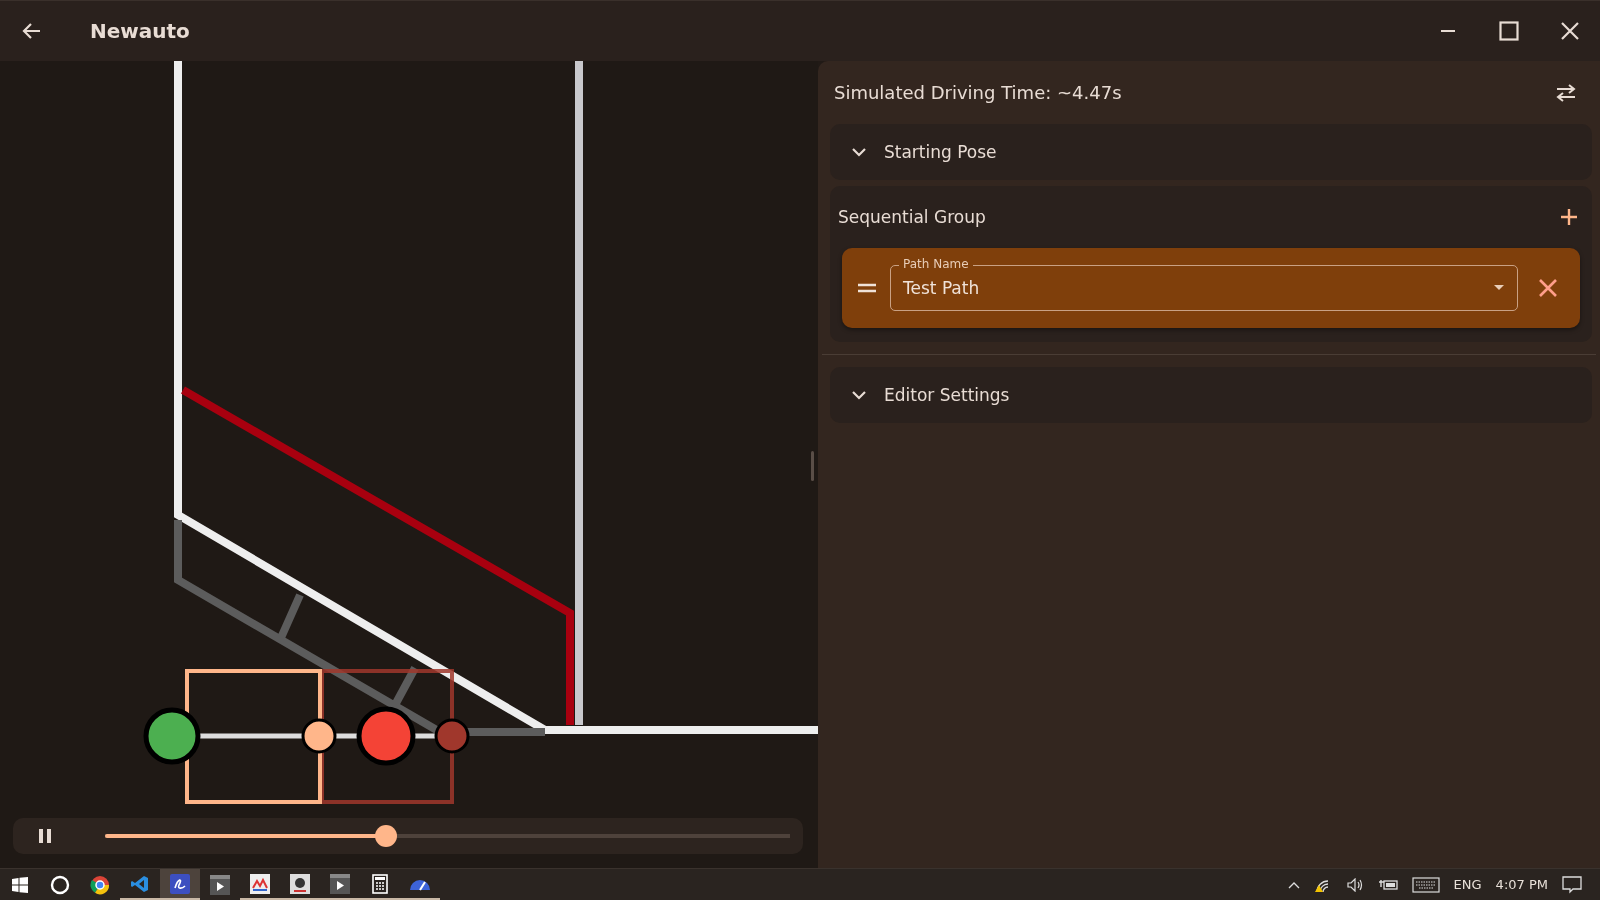 The height and width of the screenshot is (900, 1600). I want to click on dropdown-value: Test Path, so click(941, 288).